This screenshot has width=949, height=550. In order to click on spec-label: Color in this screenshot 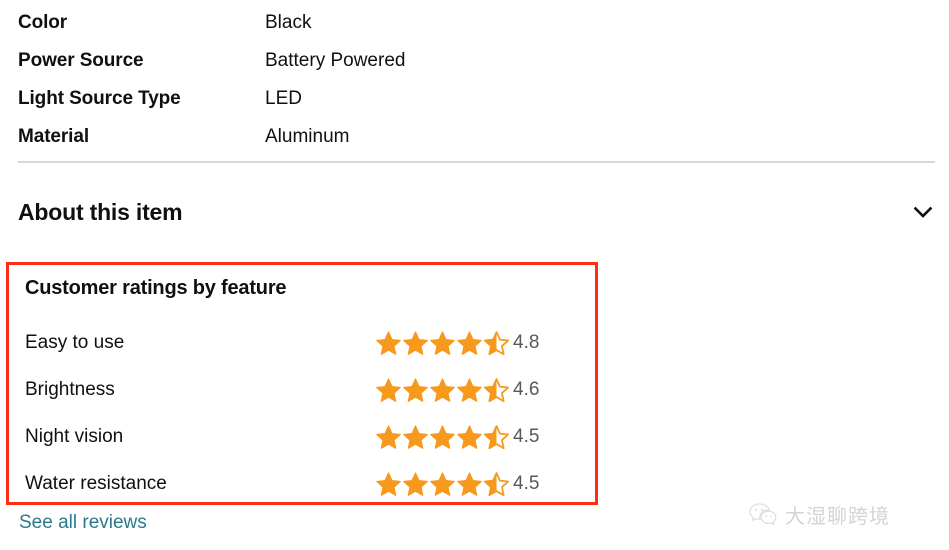, I will do `click(43, 22)`.